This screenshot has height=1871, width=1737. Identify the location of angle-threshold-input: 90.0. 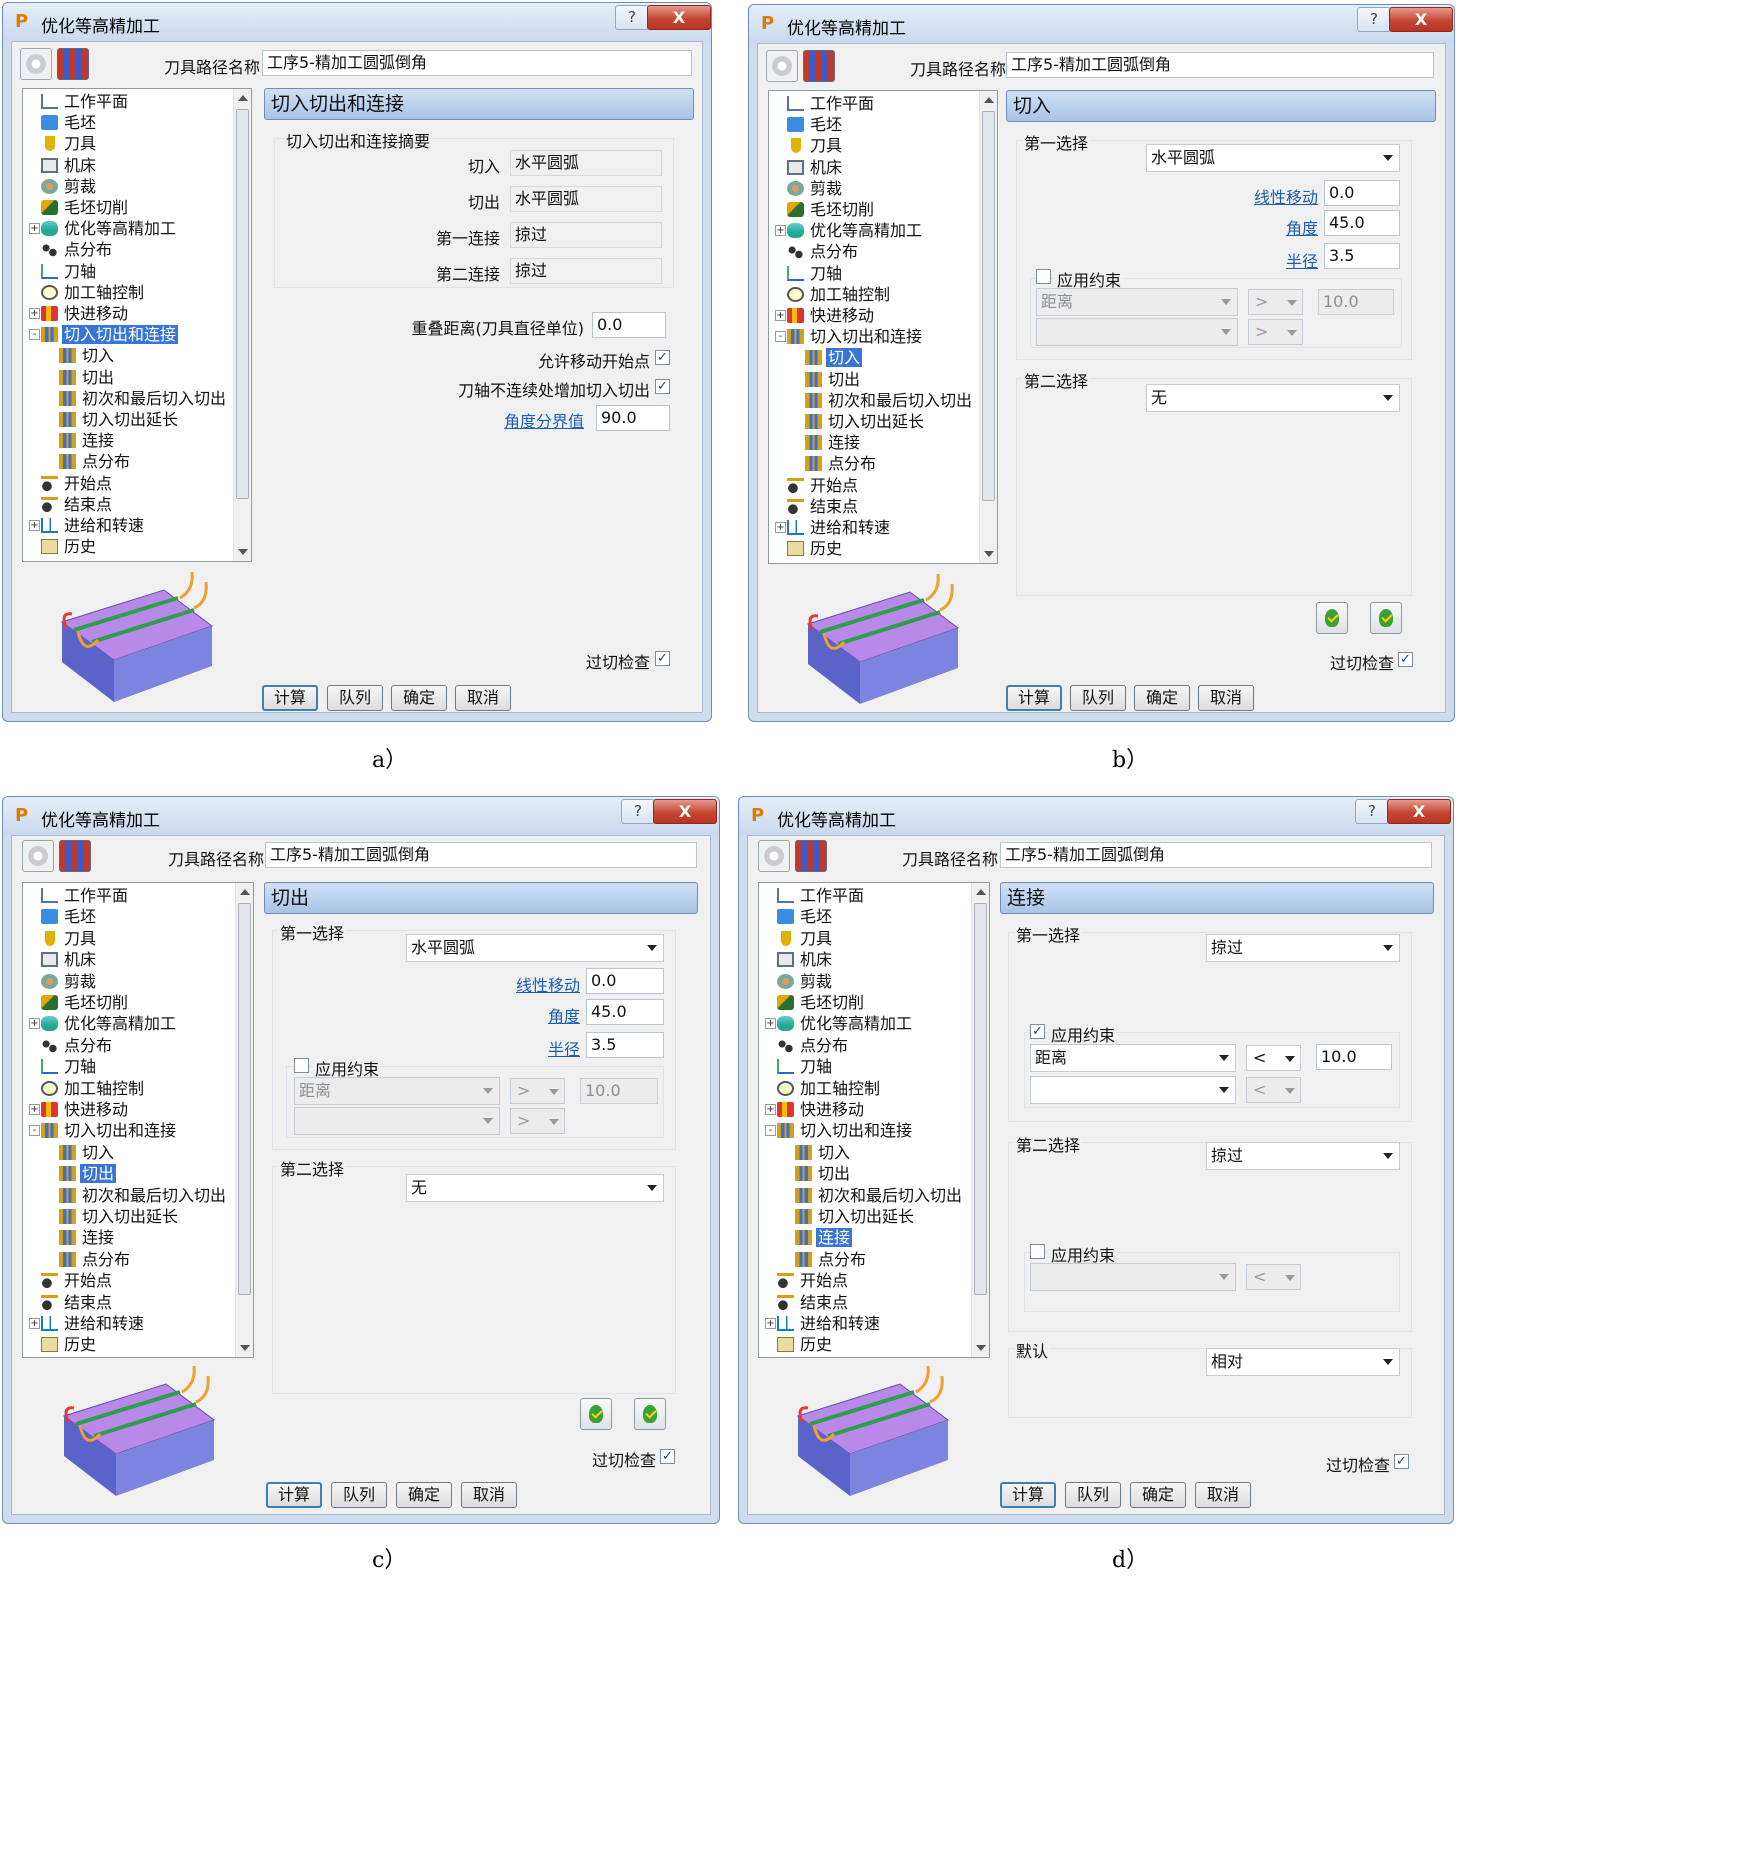
(633, 418).